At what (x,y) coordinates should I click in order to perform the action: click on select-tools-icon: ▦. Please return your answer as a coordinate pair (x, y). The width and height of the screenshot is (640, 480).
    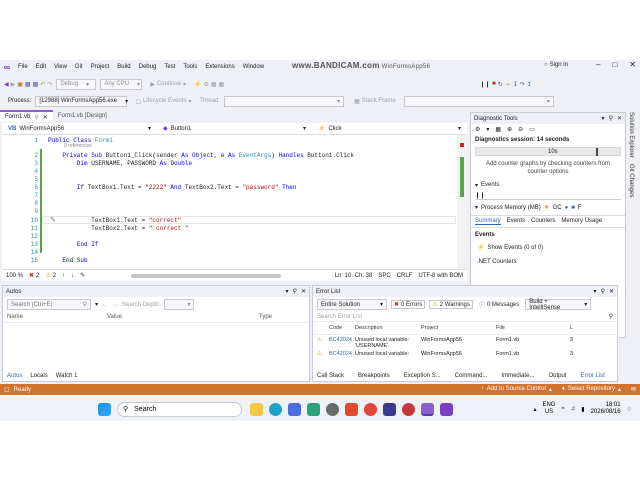
    Looking at the image, I should click on (498, 129).